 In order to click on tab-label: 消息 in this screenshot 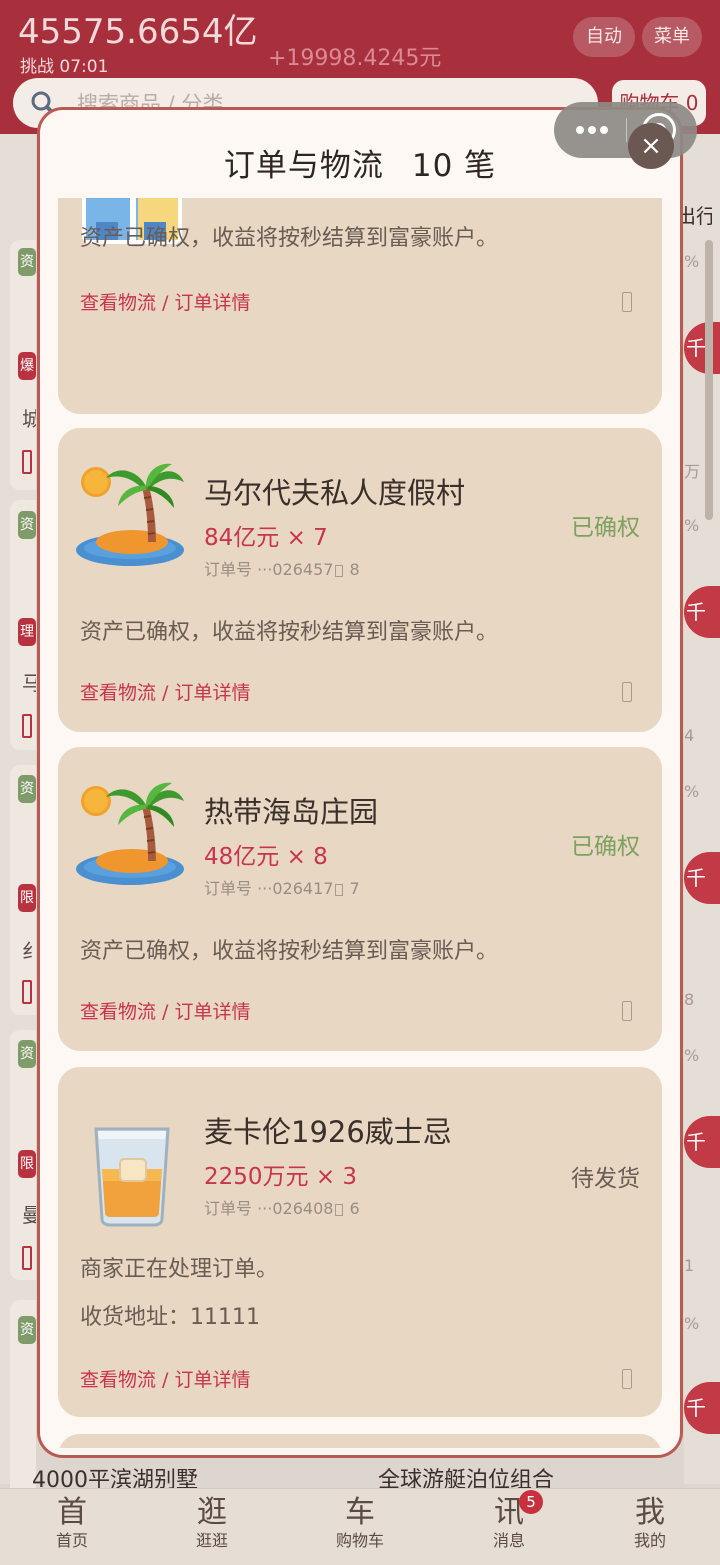, I will do `click(508, 1540)`.